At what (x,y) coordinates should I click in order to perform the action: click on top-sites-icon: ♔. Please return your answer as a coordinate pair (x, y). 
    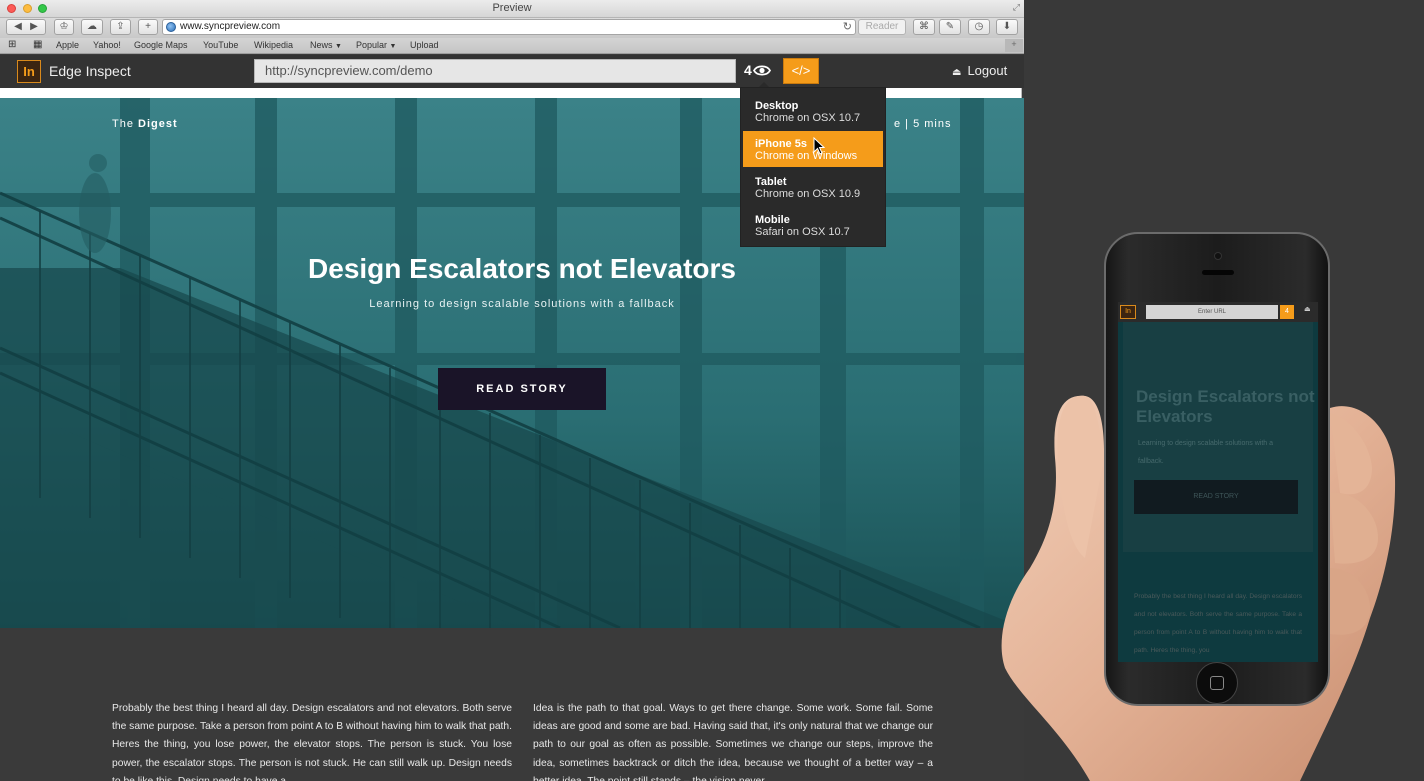
    Looking at the image, I should click on (64, 27).